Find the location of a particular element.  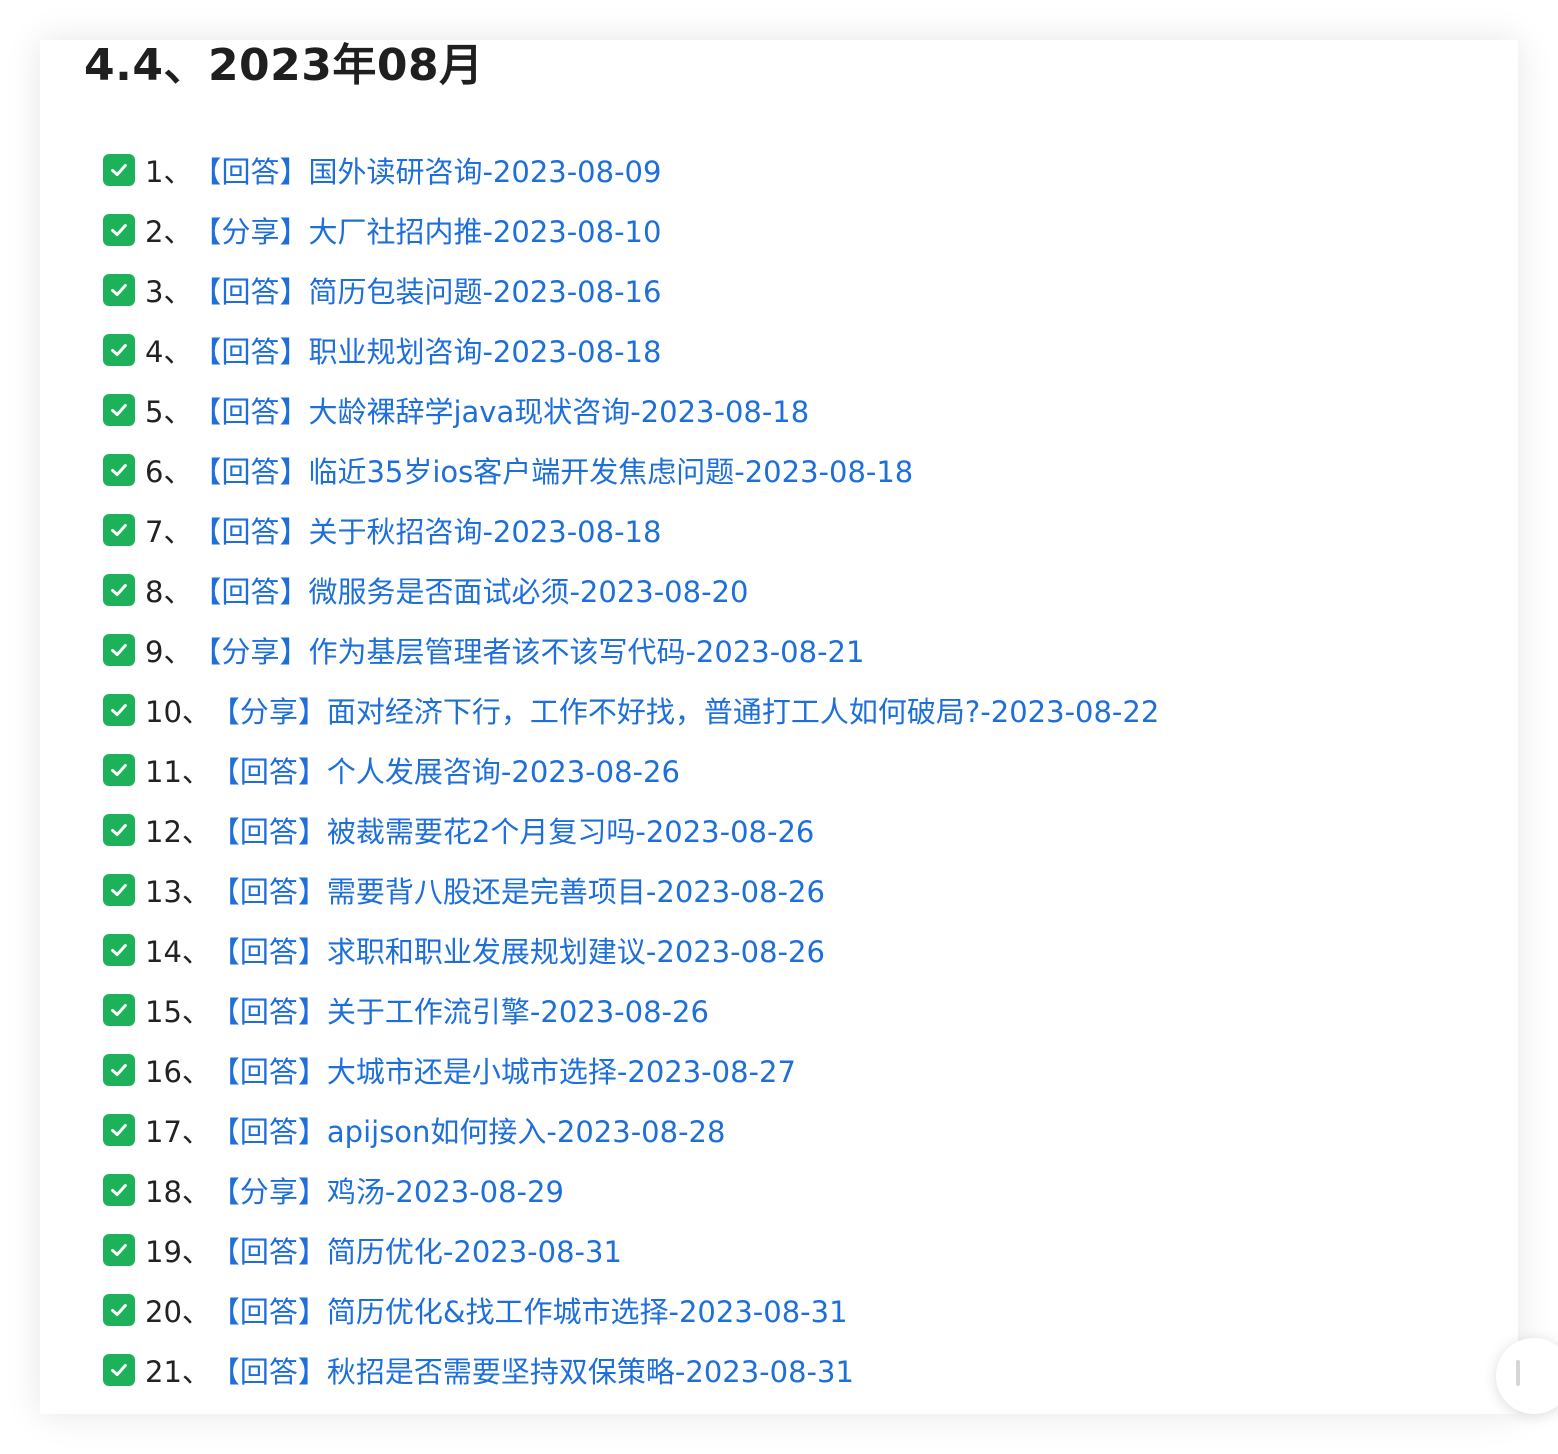

list-item-number: 21、 is located at coordinates (178, 1372).